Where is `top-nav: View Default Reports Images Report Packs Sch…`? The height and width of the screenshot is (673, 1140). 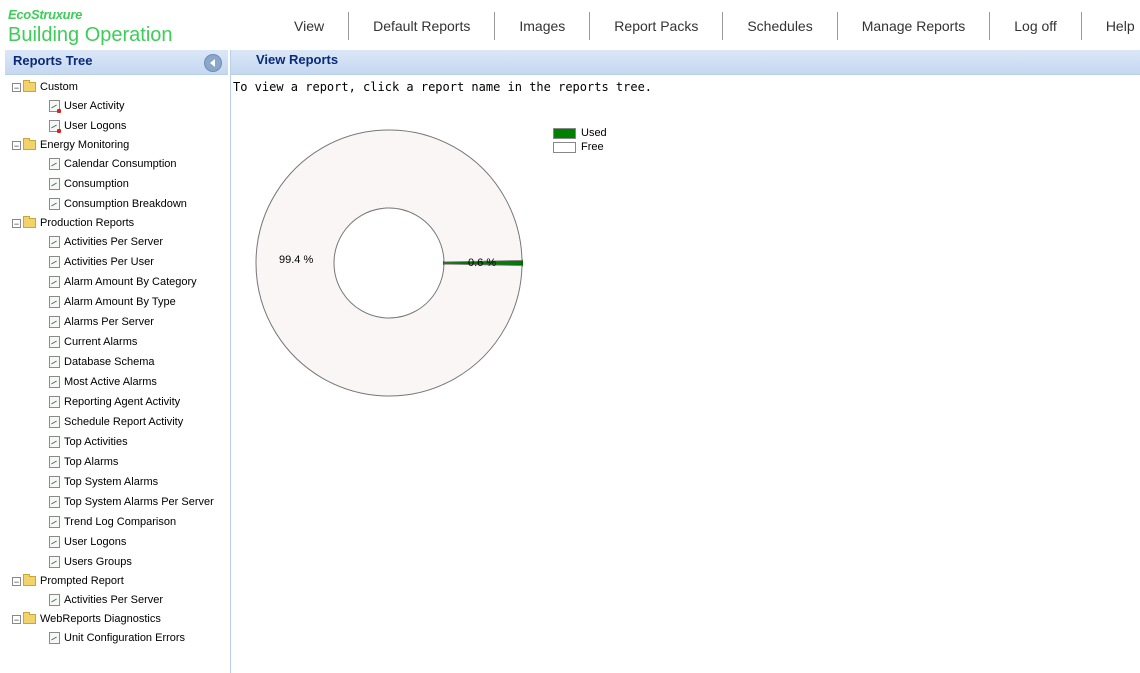 top-nav: View Default Reports Images Report Packs Sch… is located at coordinates (705, 26).